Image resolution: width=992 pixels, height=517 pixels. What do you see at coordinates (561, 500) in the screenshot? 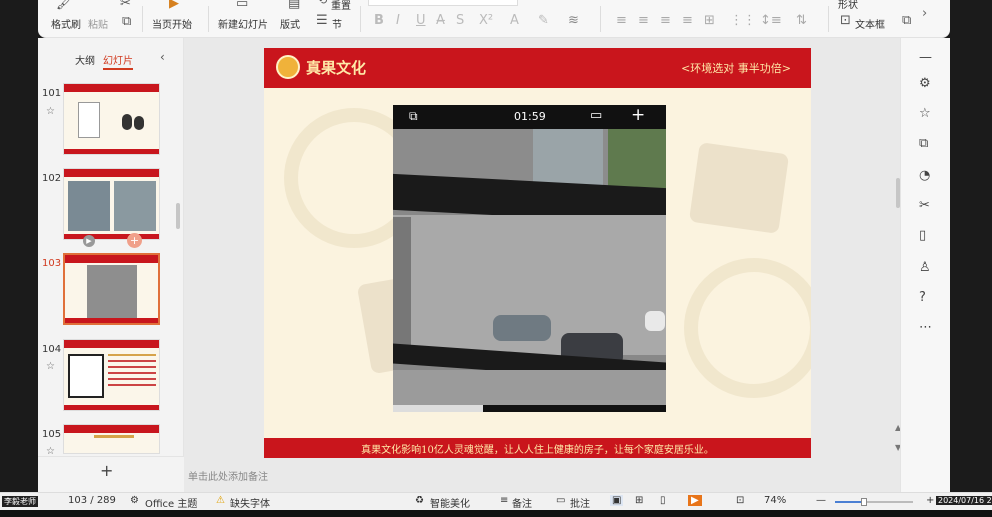
I see `comments-icon: ▭` at bounding box center [561, 500].